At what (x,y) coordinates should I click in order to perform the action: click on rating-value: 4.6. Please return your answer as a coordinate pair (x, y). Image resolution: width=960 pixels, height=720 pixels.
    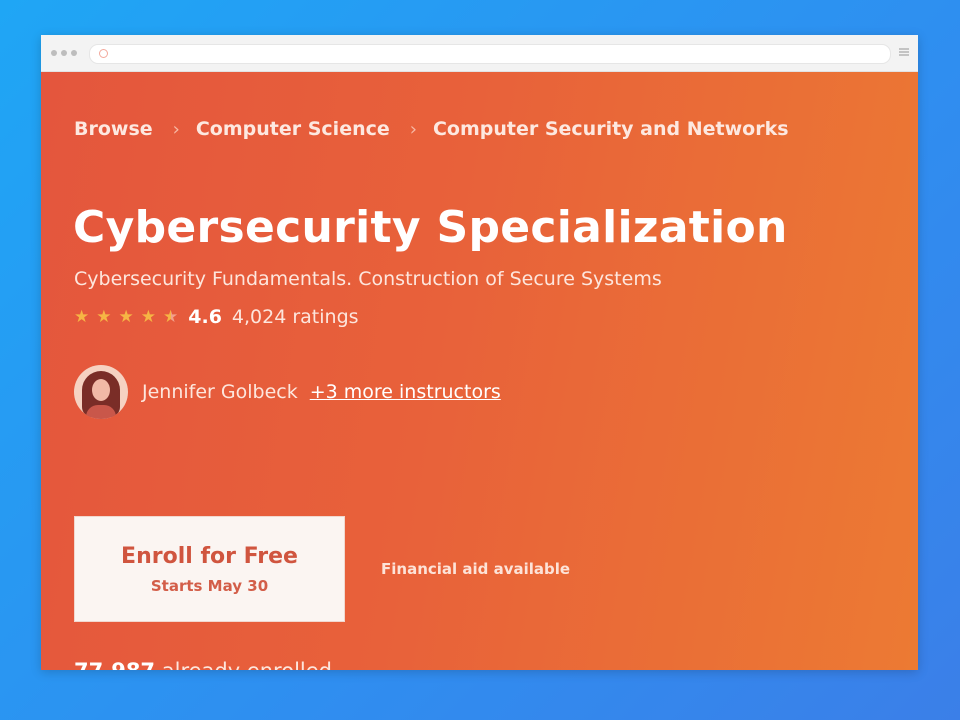
    Looking at the image, I should click on (205, 317).